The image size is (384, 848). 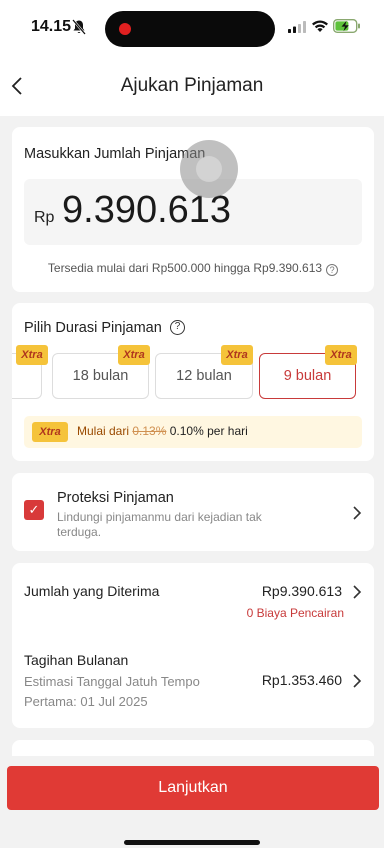 I want to click on monthly-bill-value: Rp1.353.460, so click(x=302, y=680).